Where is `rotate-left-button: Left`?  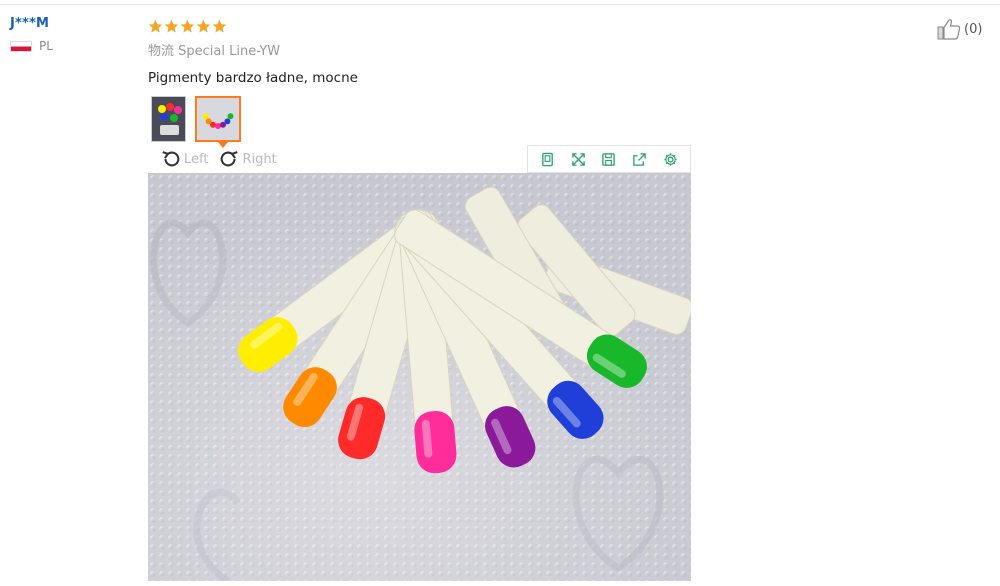 rotate-left-button: Left is located at coordinates (184, 159).